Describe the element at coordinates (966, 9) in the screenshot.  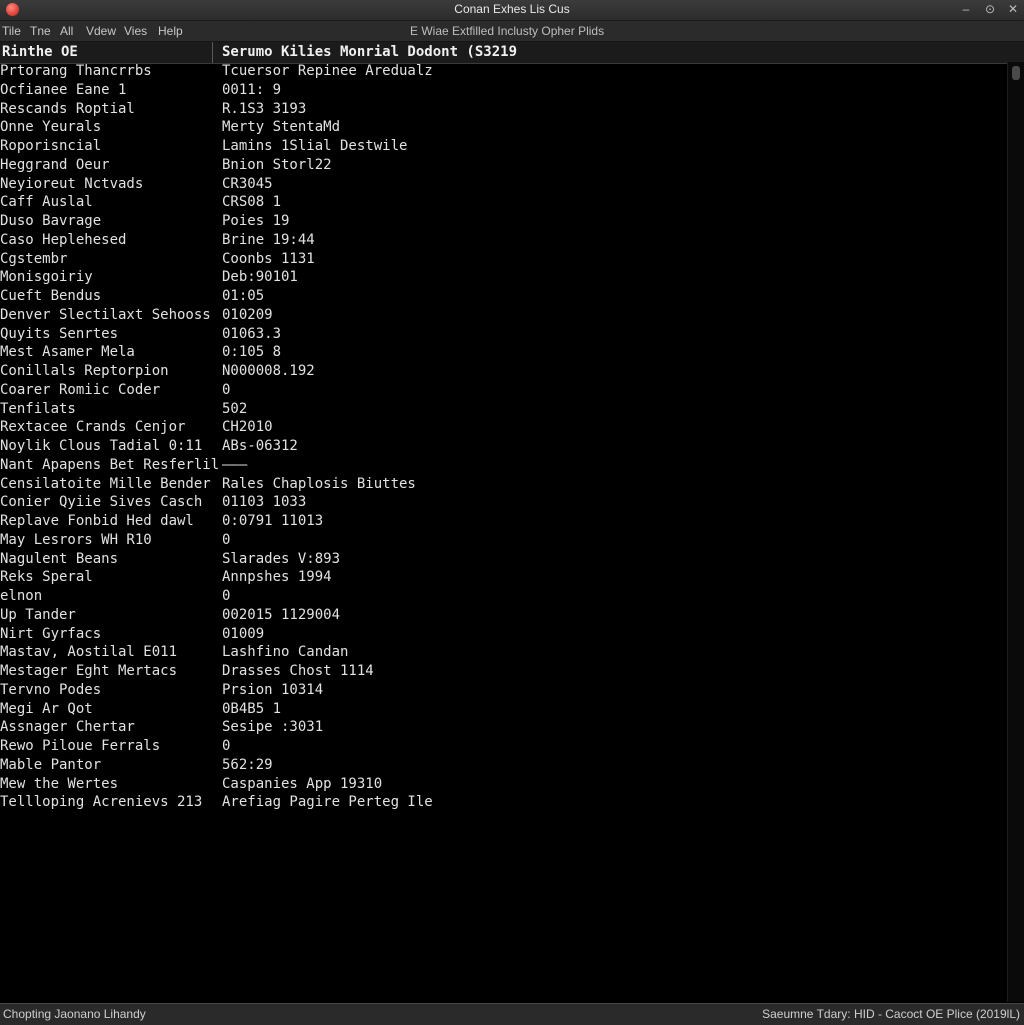
I see `minimize-button: –` at that location.